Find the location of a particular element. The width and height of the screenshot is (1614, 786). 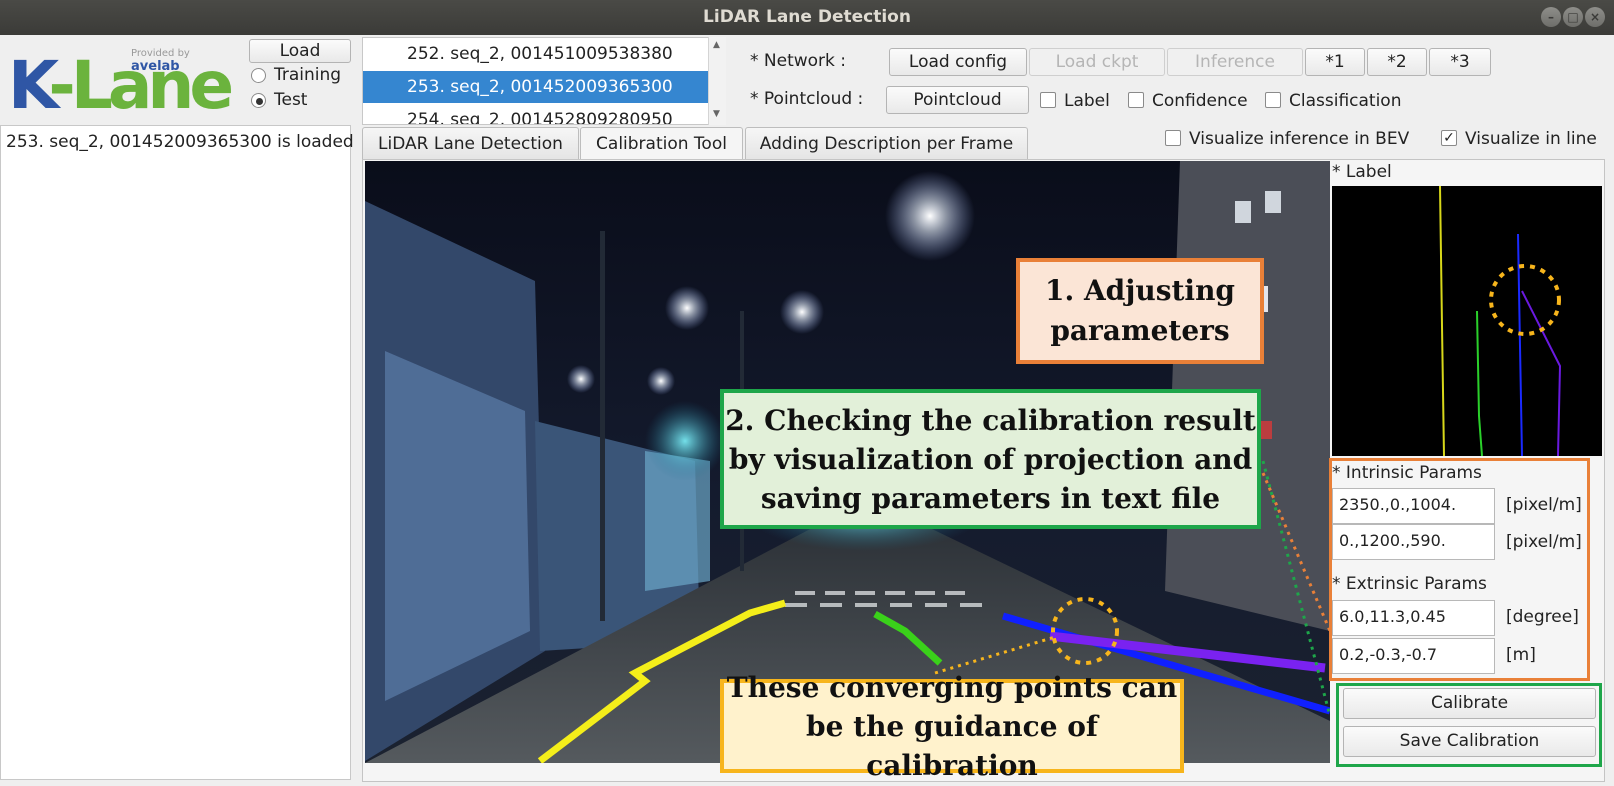

classification-checkbox is located at coordinates (1273, 100).